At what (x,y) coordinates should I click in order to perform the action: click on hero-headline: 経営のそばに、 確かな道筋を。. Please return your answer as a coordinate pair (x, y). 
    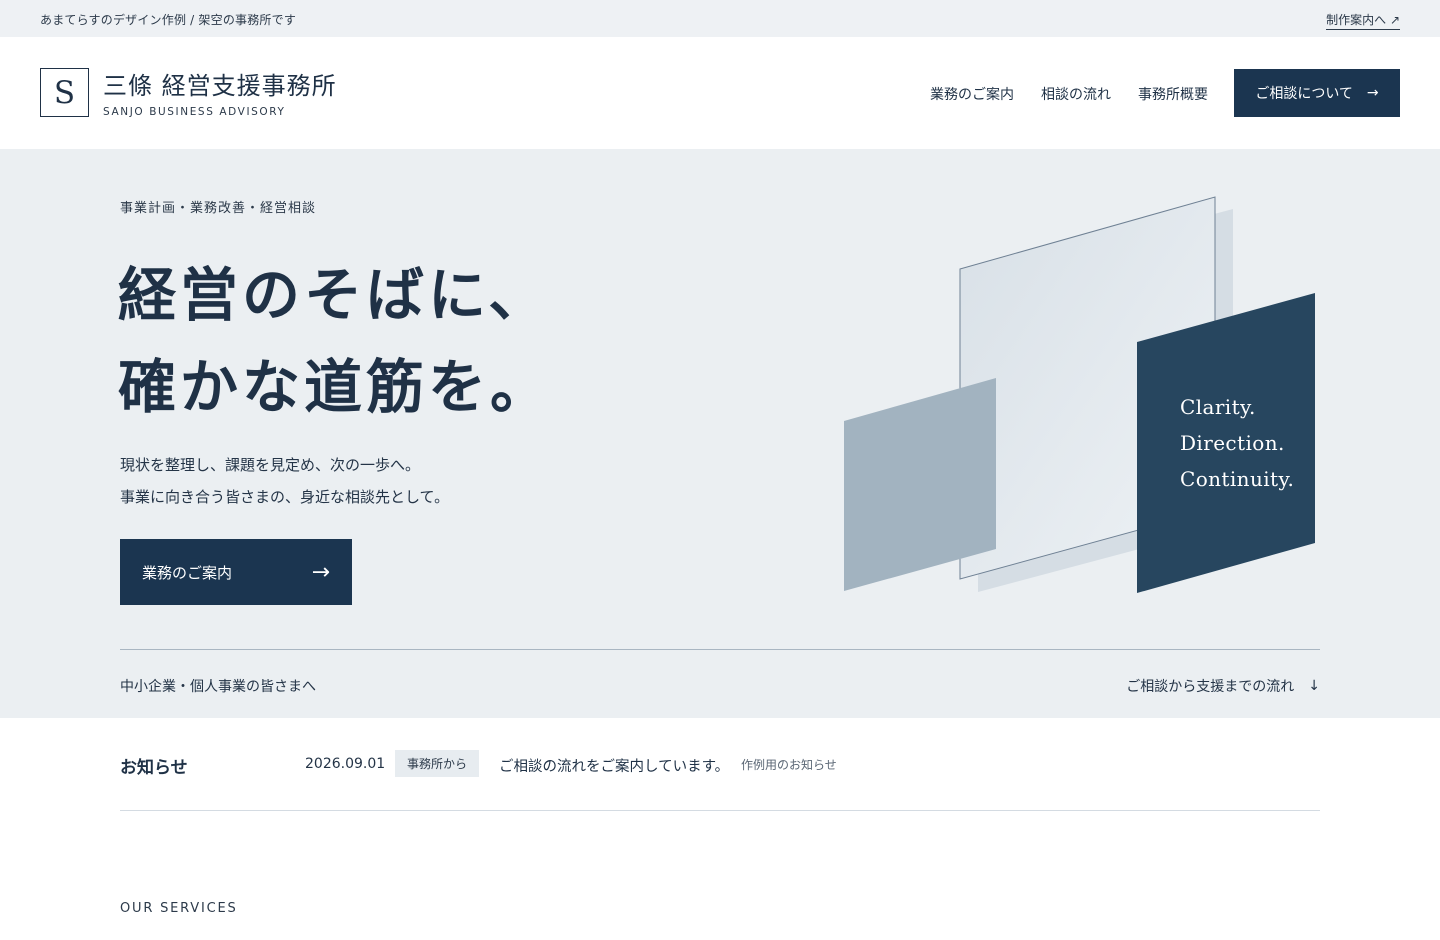
    Looking at the image, I should click on (335, 341).